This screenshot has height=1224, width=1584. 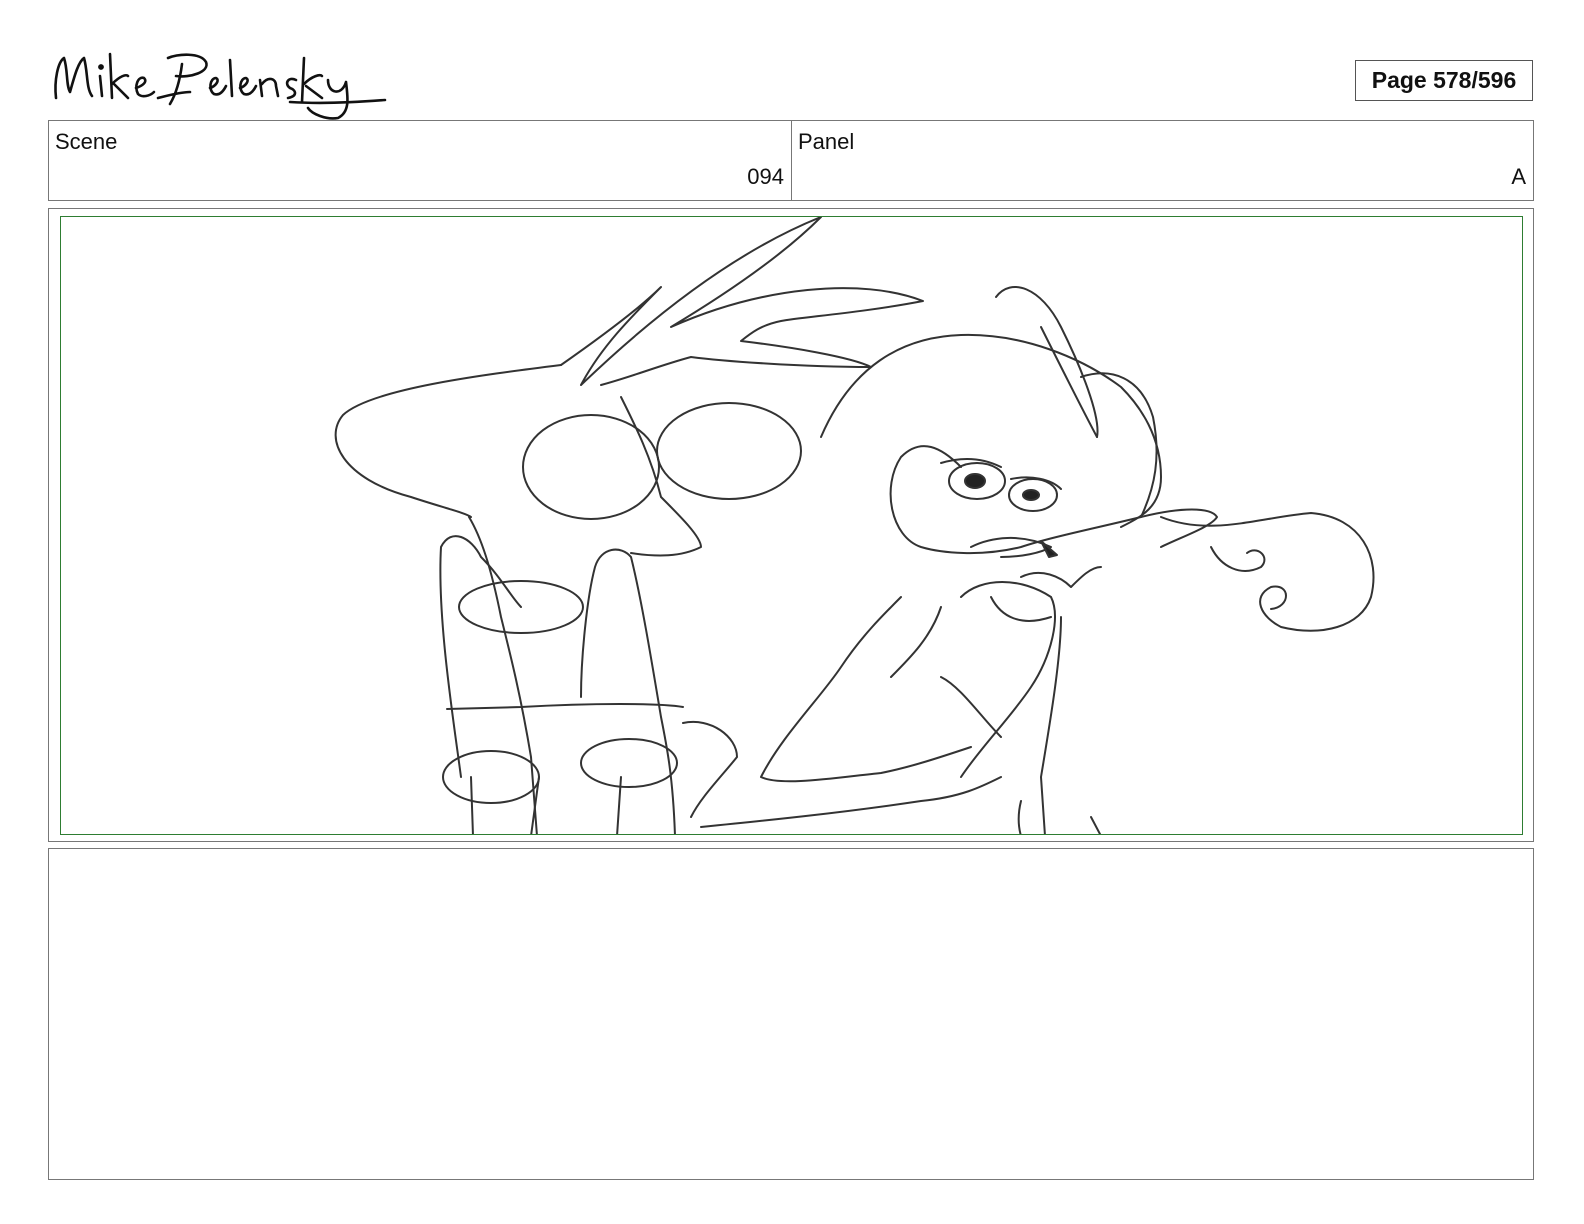 What do you see at coordinates (1162, 160) in the screenshot?
I see `panel-cell: Panel A` at bounding box center [1162, 160].